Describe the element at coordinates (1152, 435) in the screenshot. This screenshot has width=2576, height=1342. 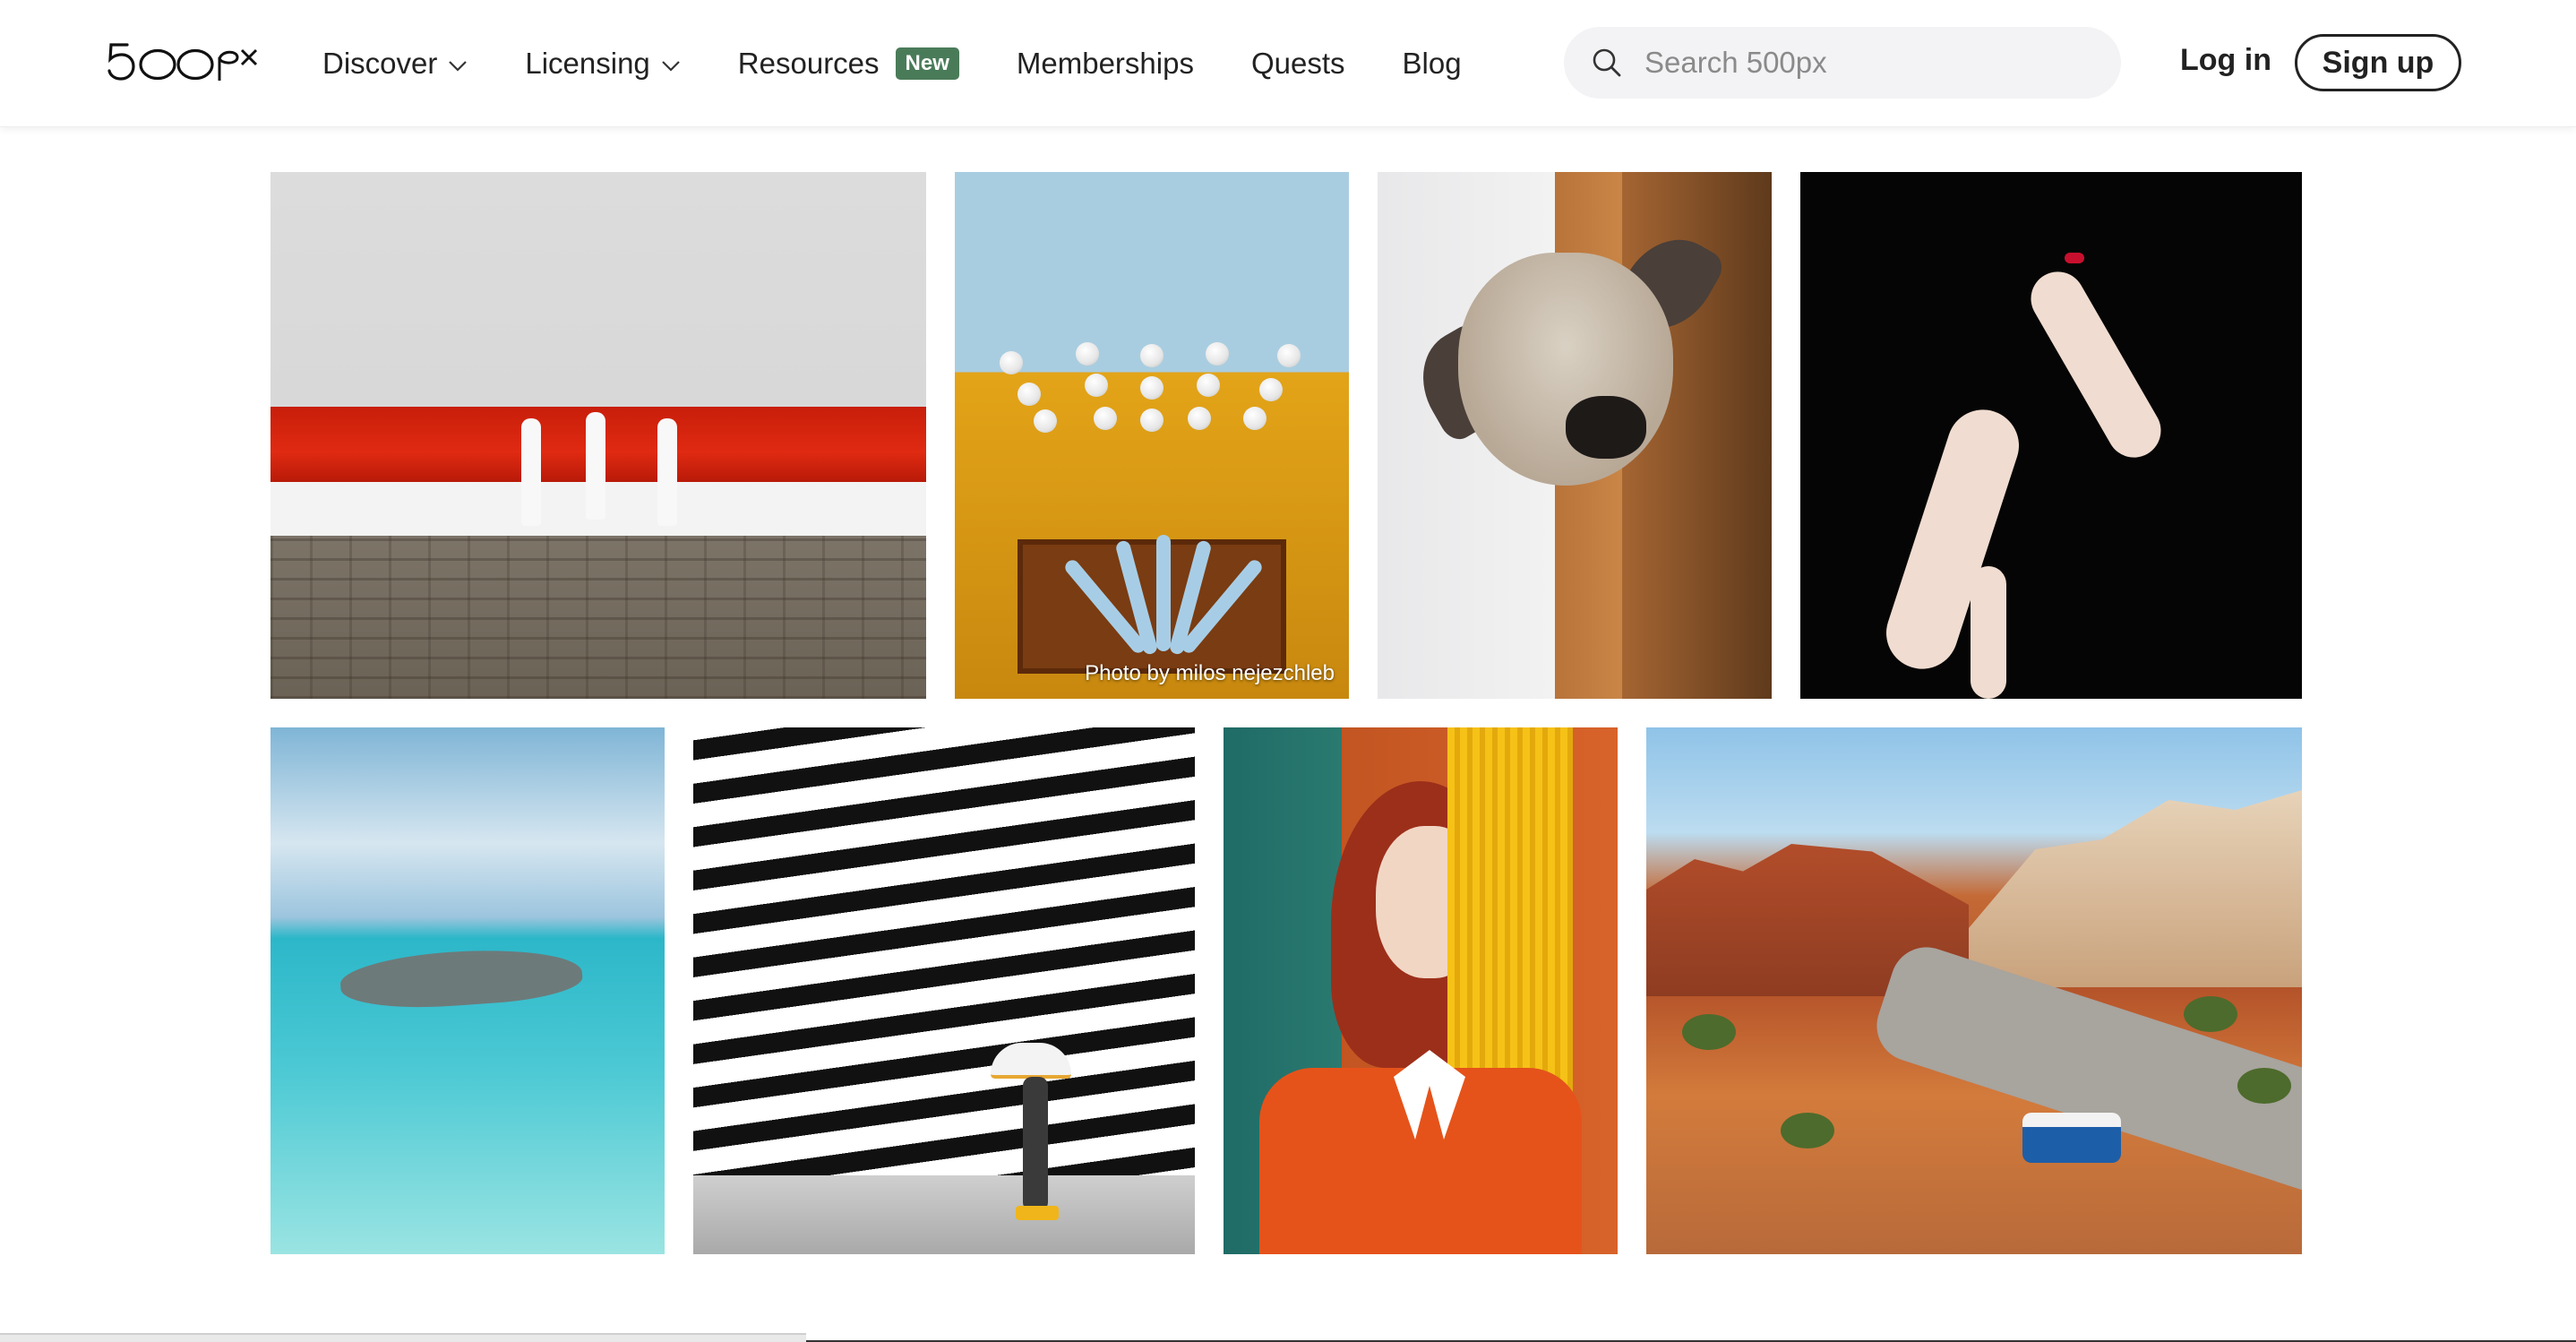
I see `photo-hanging-lamps: Photo by milos nejezchleb` at that location.